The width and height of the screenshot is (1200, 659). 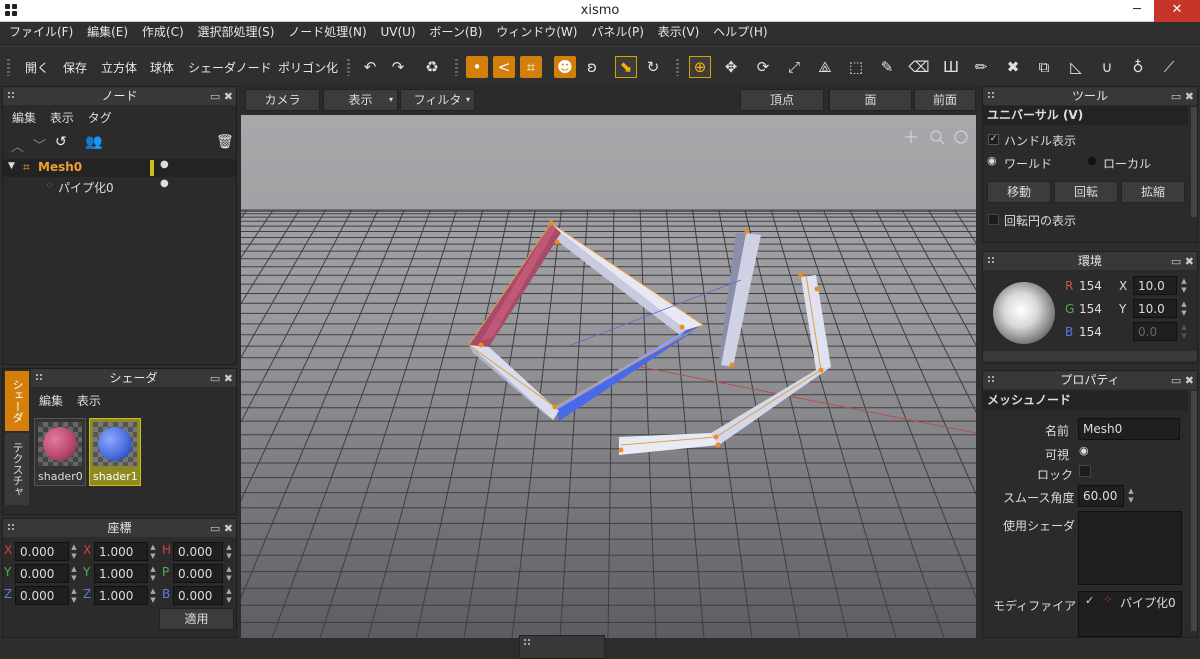 What do you see at coordinates (397, 32) in the screenshot?
I see `menu-uv: UV(U)` at bounding box center [397, 32].